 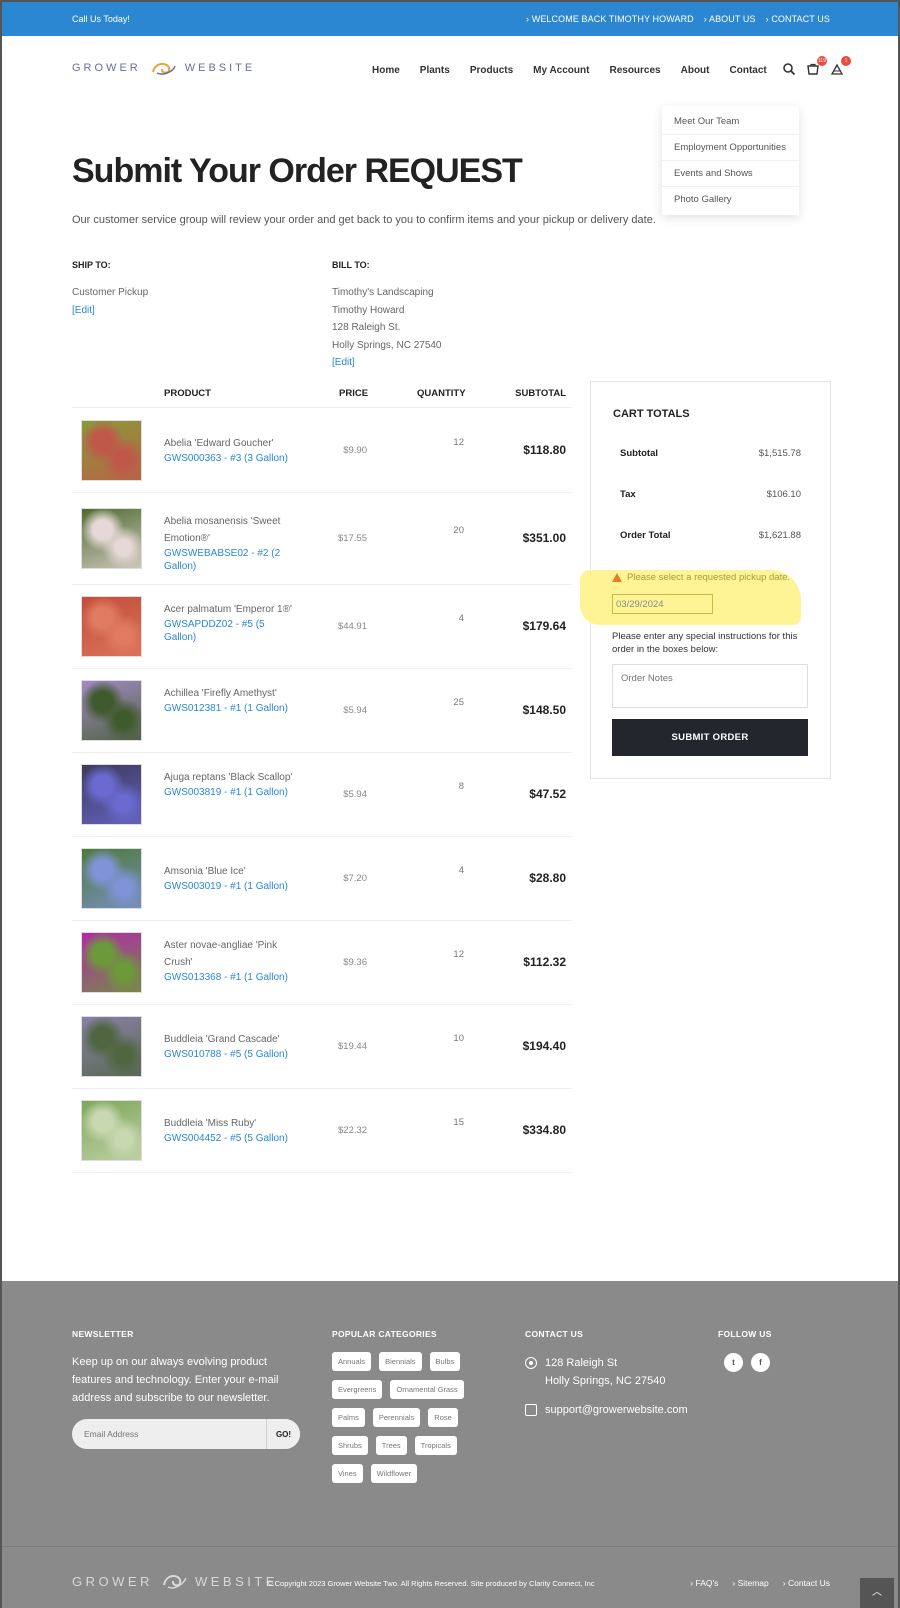 What do you see at coordinates (175, 1581) in the screenshot?
I see `footer-logo: GROWER WEBSITE` at bounding box center [175, 1581].